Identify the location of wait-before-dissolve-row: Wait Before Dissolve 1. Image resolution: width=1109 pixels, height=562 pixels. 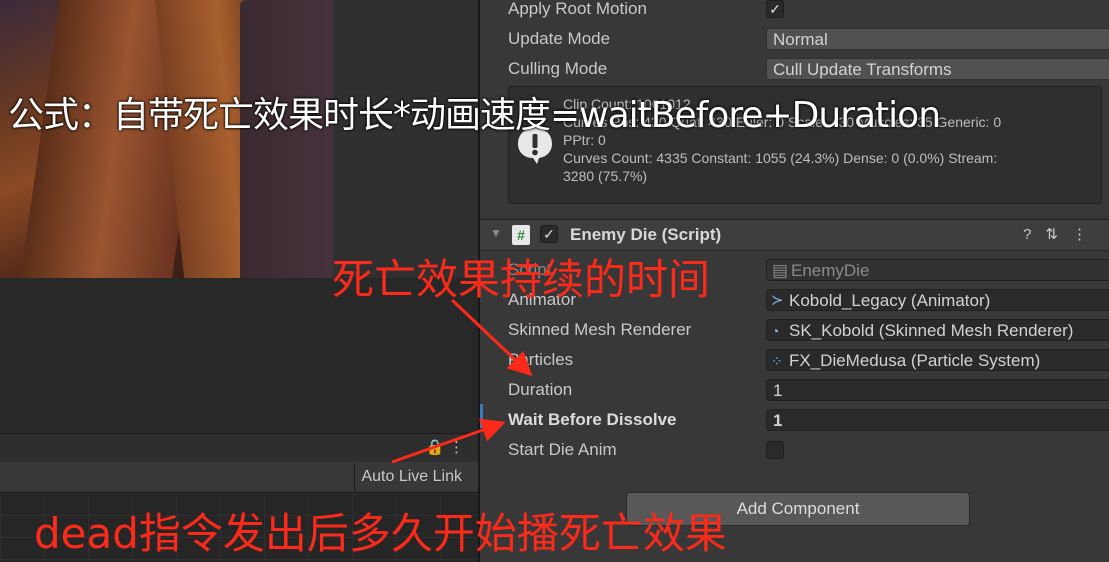
(808, 420).